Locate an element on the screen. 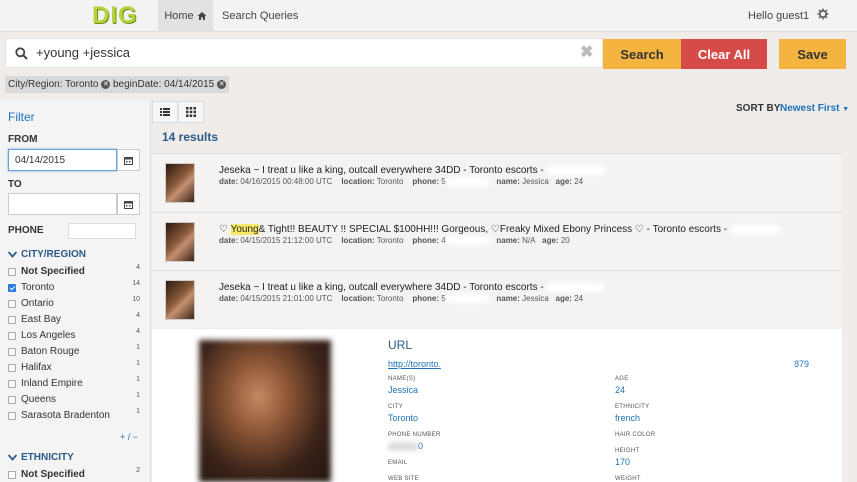  to-date-input is located at coordinates (62, 204).